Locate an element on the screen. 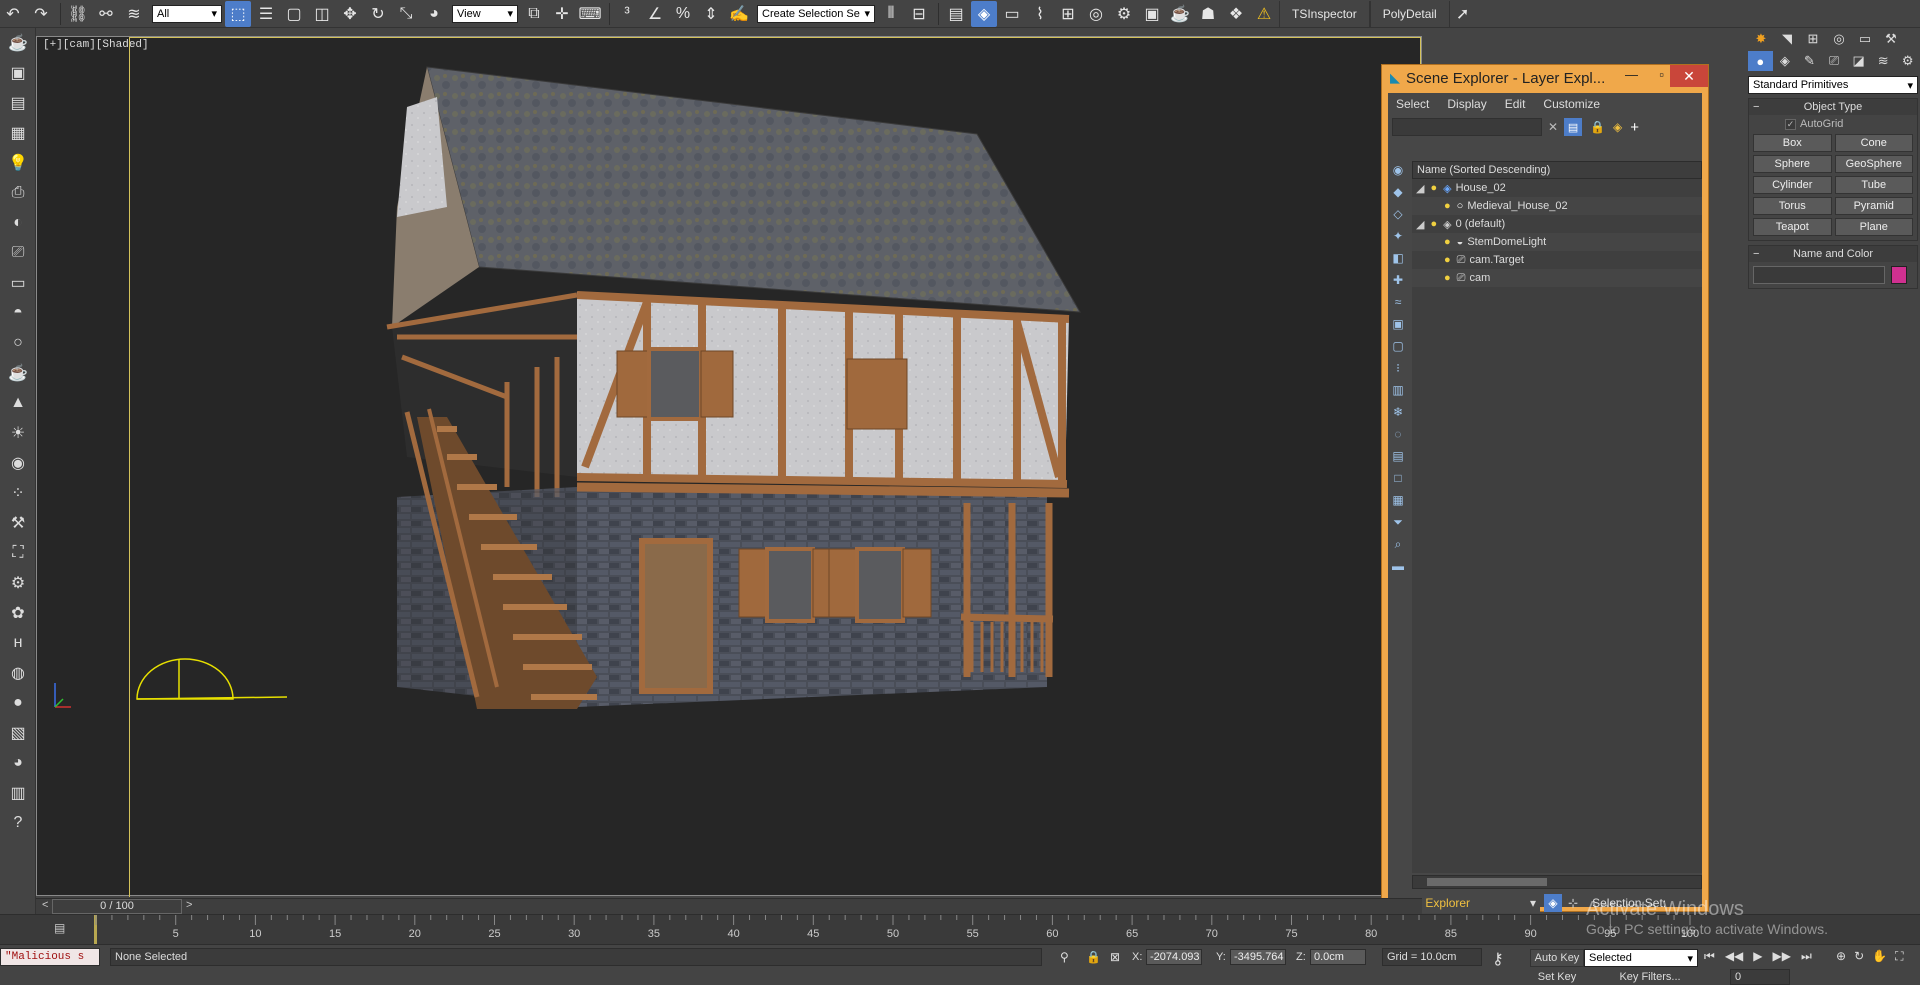 The height and width of the screenshot is (985, 1920). hierarchy-mode-icon: ⊹ is located at coordinates (1573, 903).